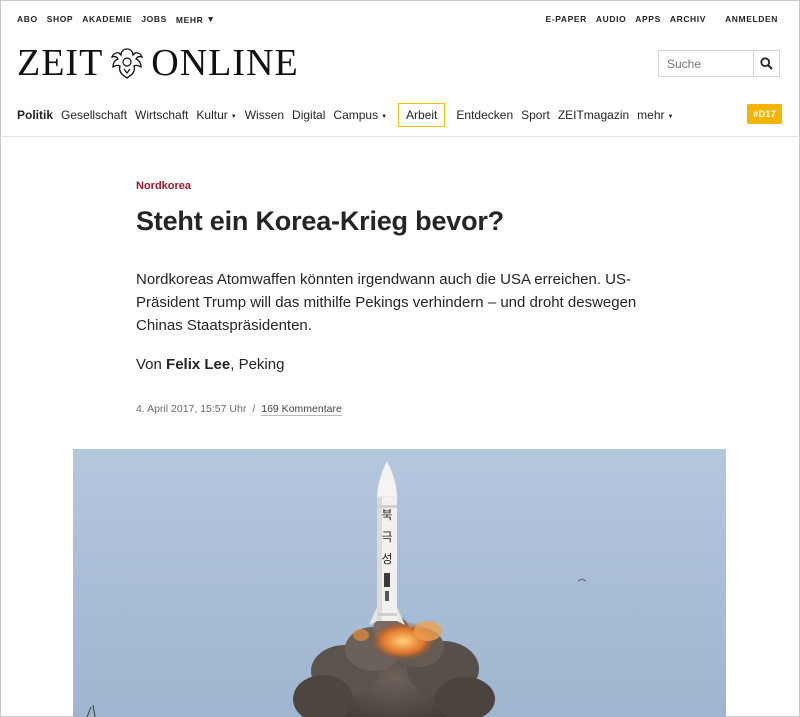 Image resolution: width=800 pixels, height=717 pixels. Describe the element at coordinates (94, 115) in the screenshot. I see `nav-item-gesellschaft: Gesellschaft` at that location.